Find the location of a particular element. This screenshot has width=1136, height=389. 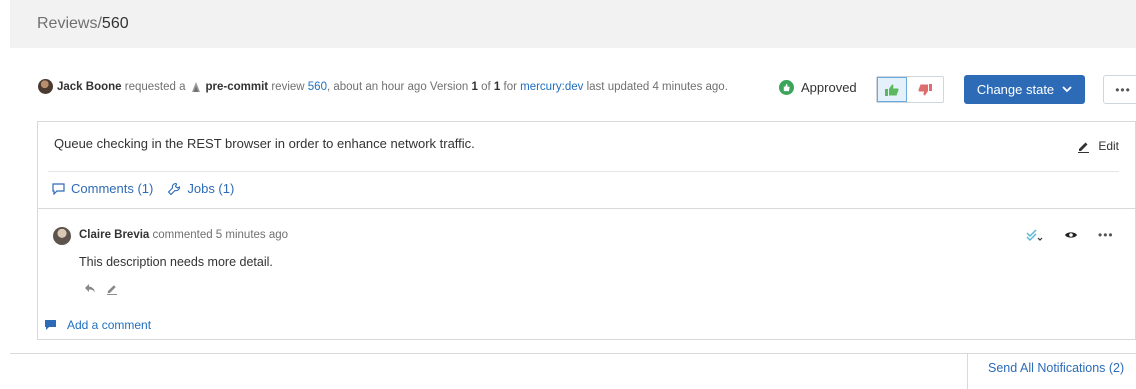

requested-text: requested a is located at coordinates (155, 86).